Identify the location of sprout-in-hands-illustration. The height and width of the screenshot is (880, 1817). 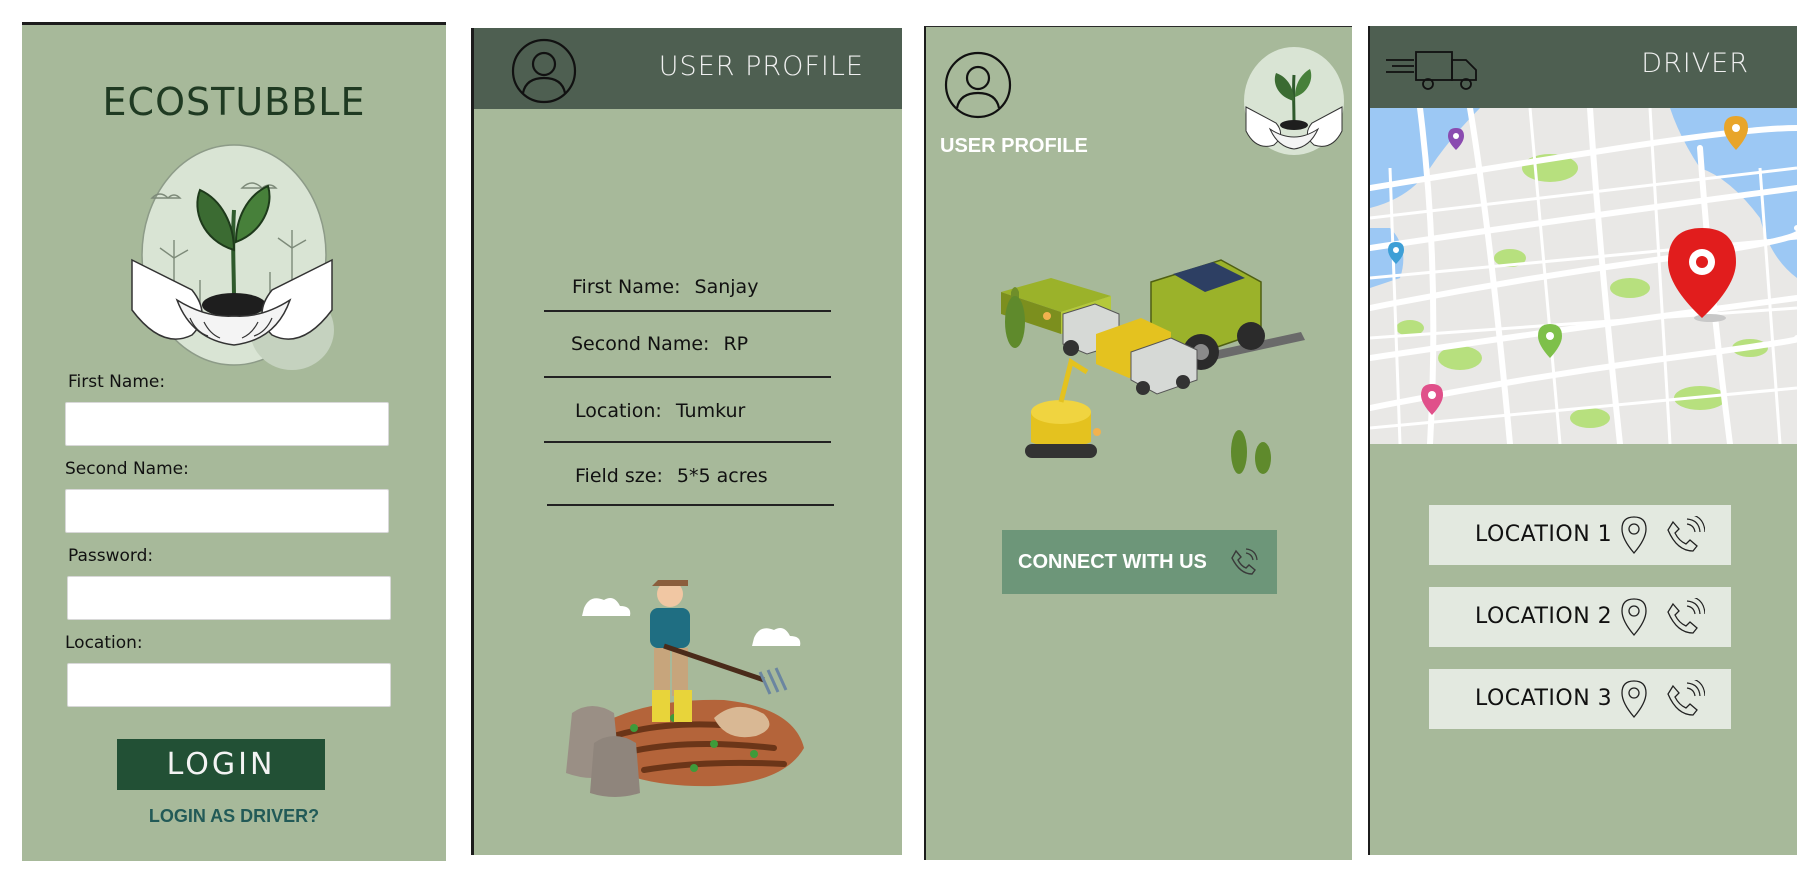
(232, 257).